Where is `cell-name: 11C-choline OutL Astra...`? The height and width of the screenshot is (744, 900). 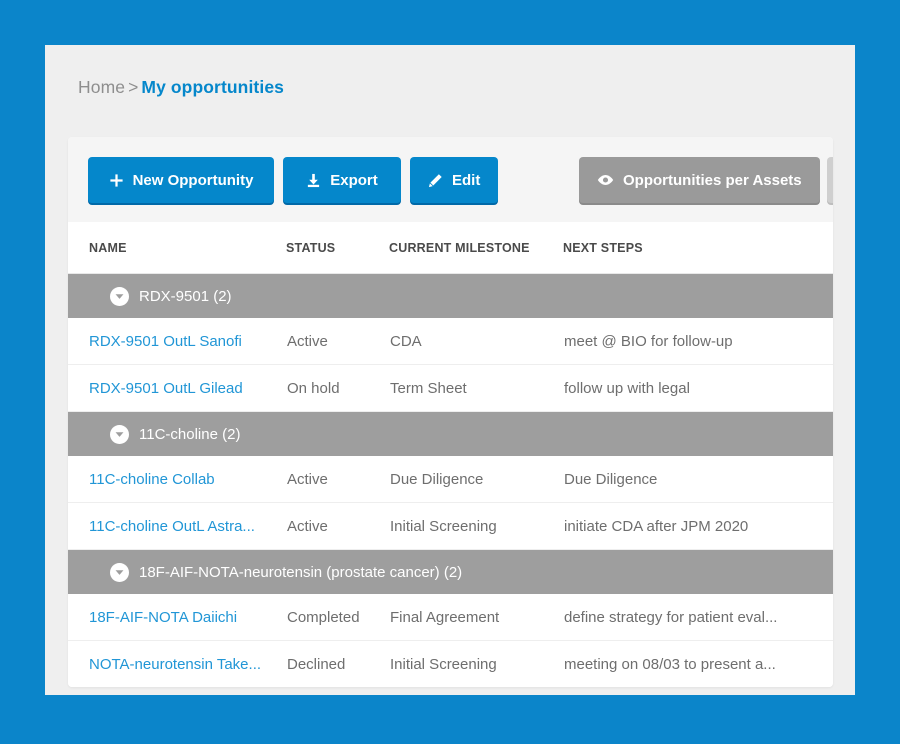
cell-name: 11C-choline OutL Astra... is located at coordinates (177, 526).